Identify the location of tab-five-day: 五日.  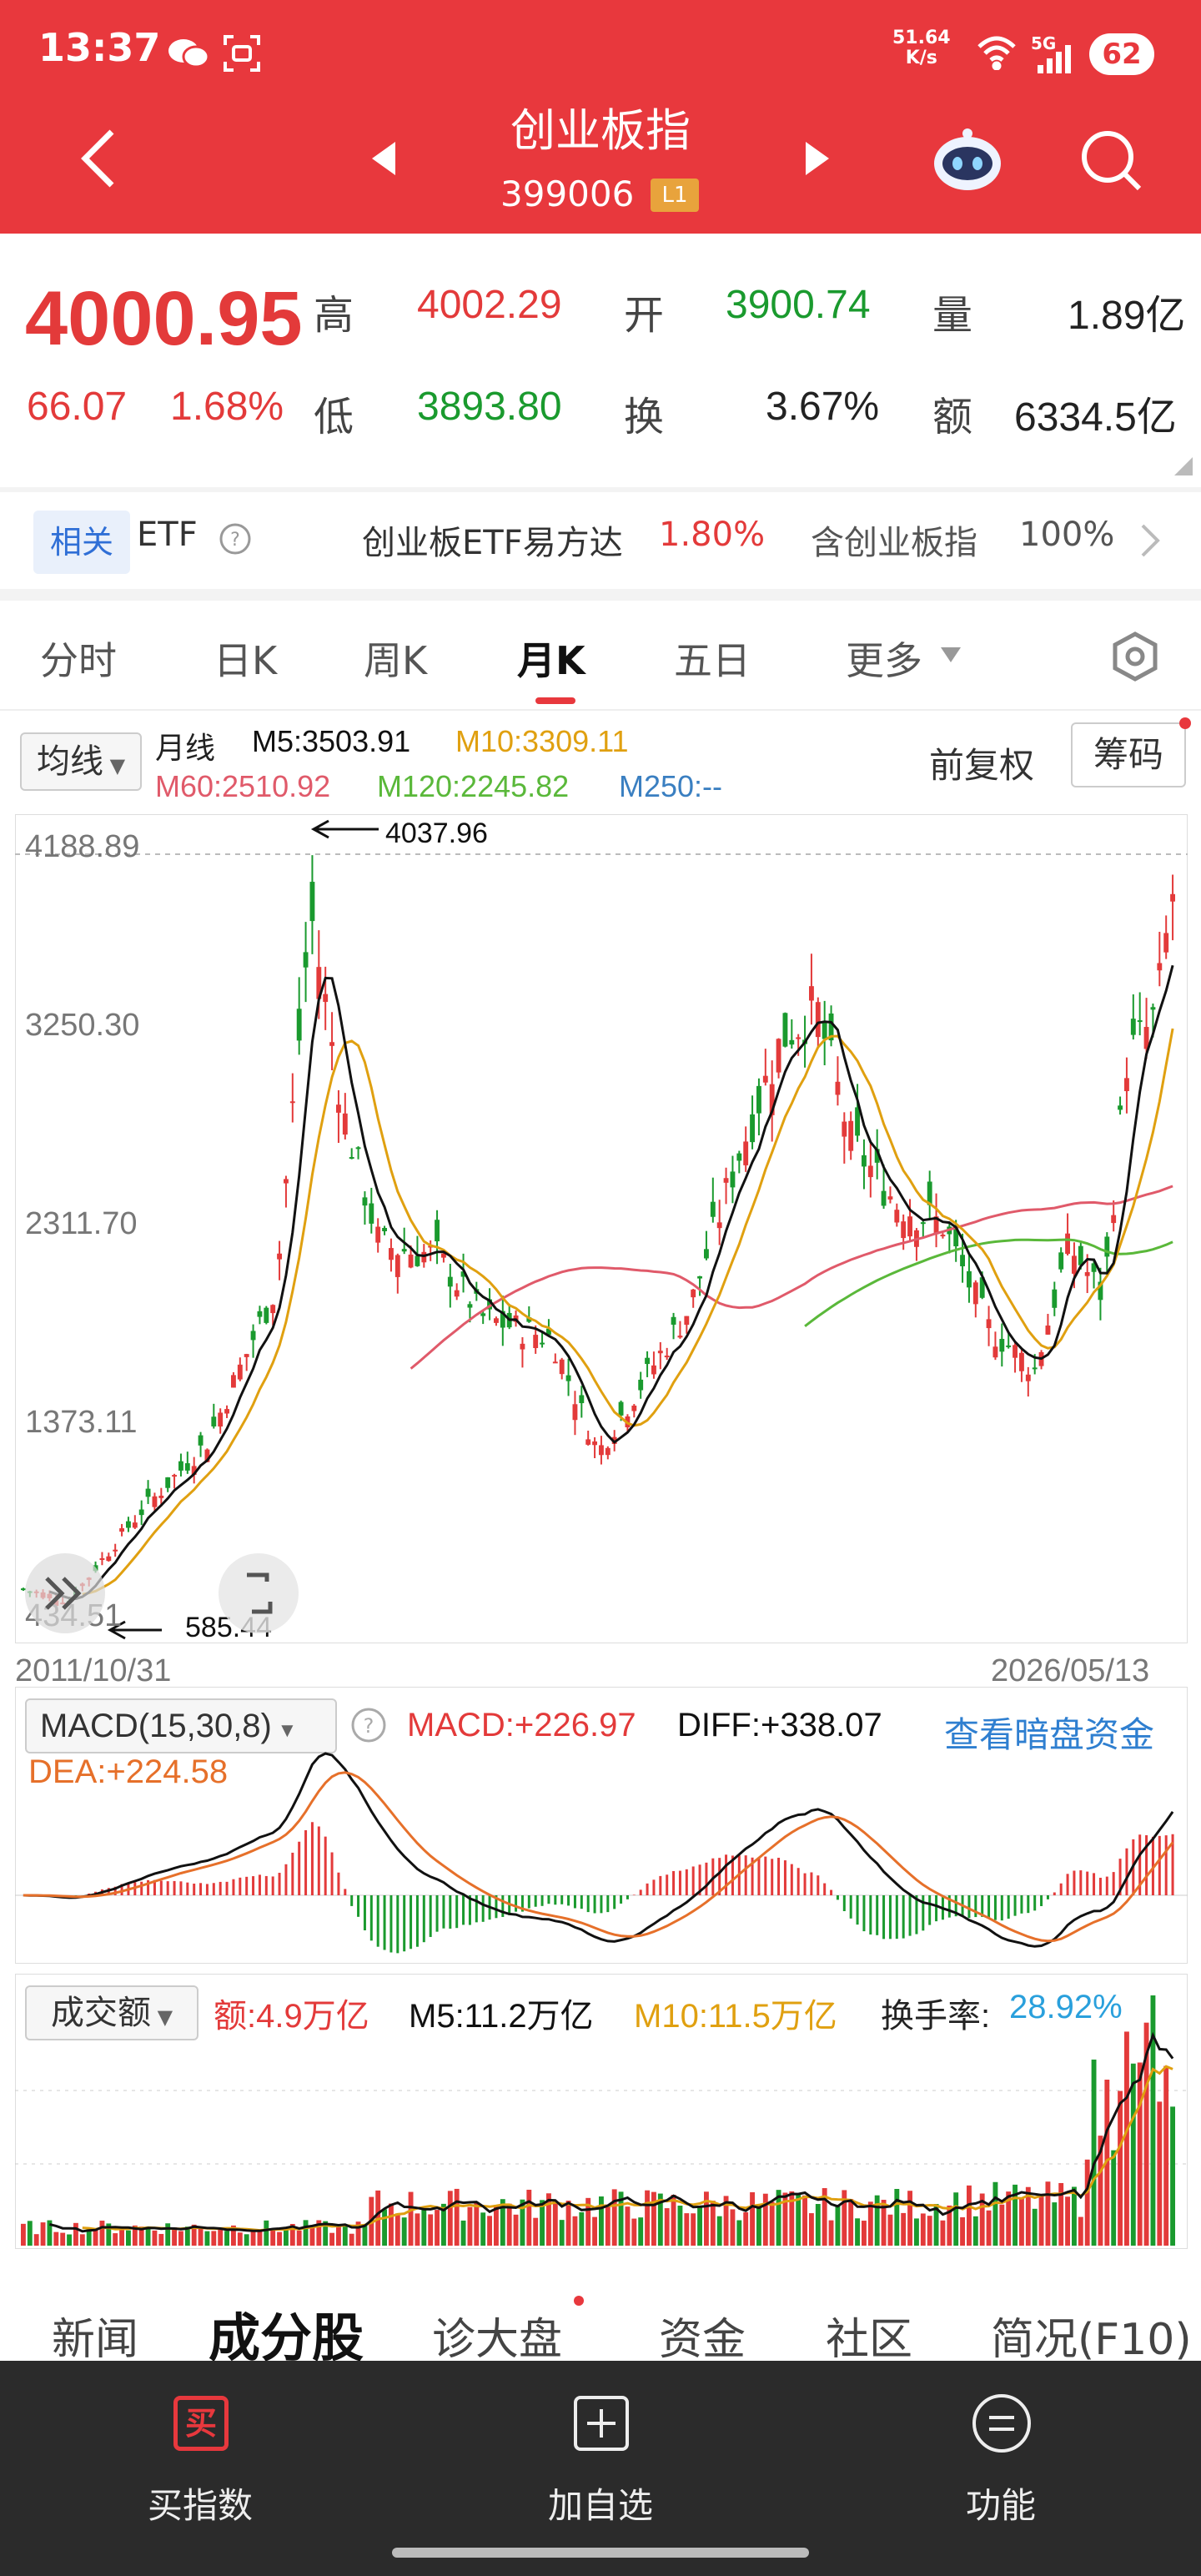
(713, 658).